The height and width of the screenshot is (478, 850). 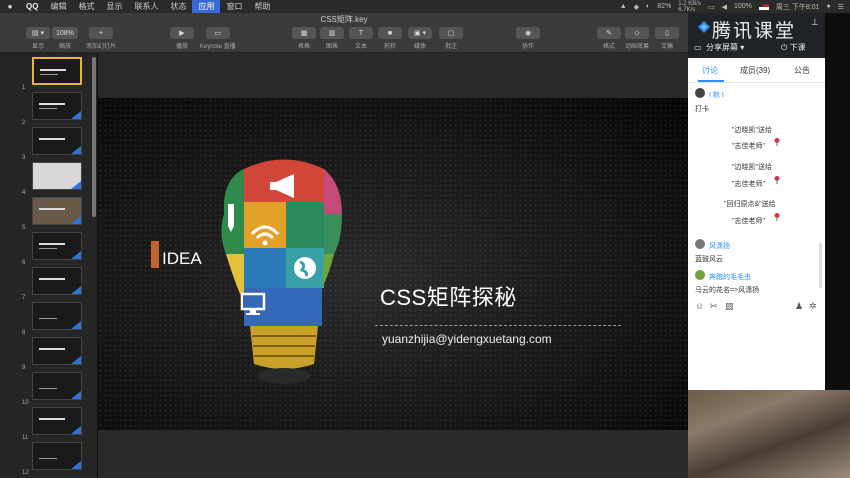 What do you see at coordinates (623, 6) in the screenshot?
I see `bell-icon: ▲` at bounding box center [623, 6].